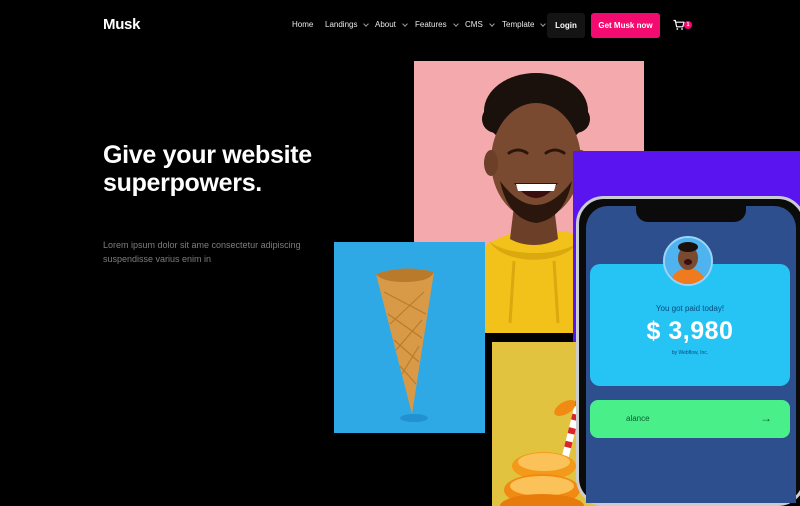  Describe the element at coordinates (690, 331) in the screenshot. I see `payment-amount: $ 3,980` at that location.